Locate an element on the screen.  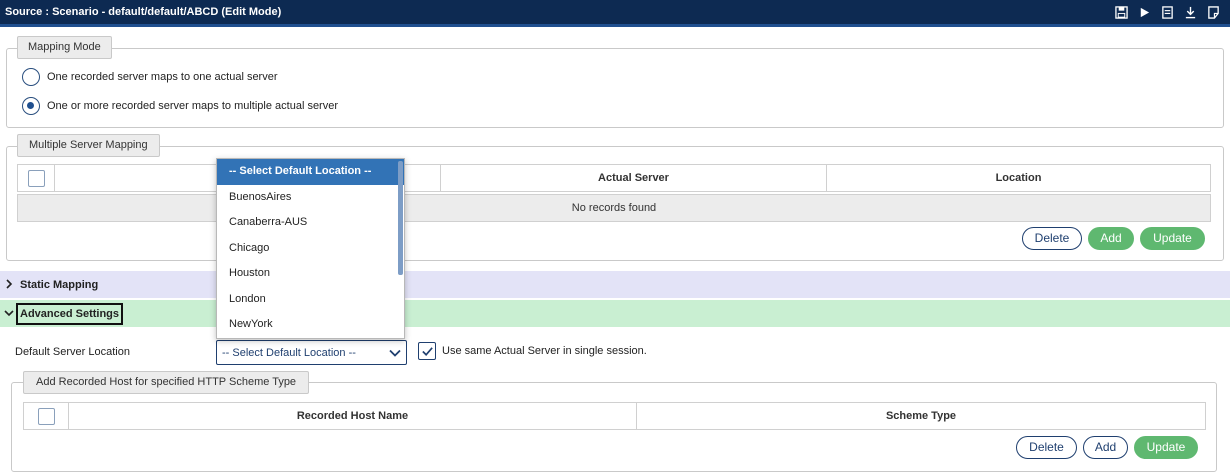
radio-button-checked is located at coordinates (31, 106).